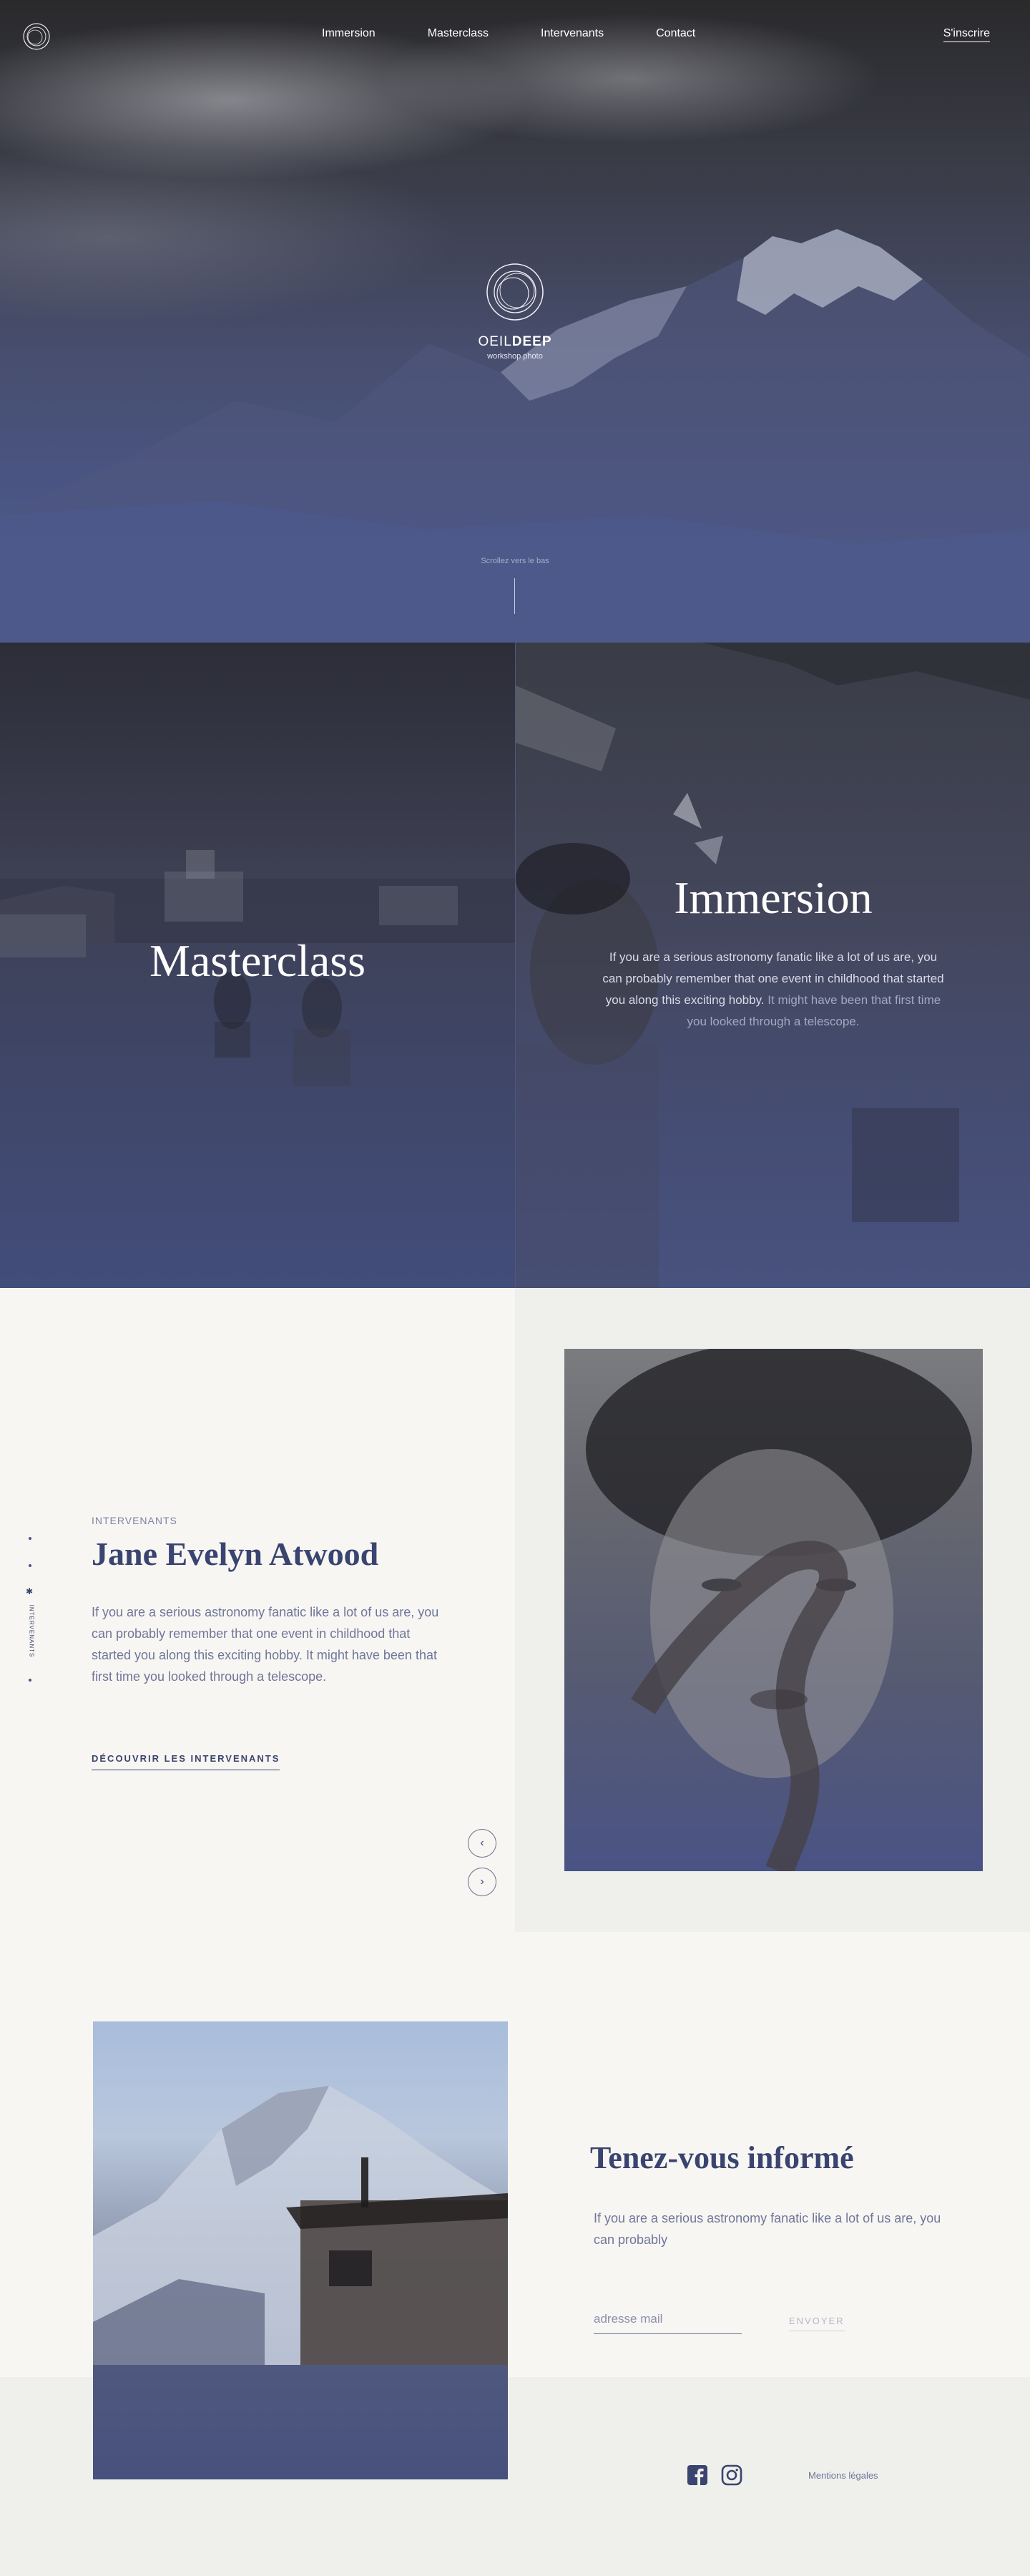  I want to click on masterclass-tile: Masterclass, so click(257, 965).